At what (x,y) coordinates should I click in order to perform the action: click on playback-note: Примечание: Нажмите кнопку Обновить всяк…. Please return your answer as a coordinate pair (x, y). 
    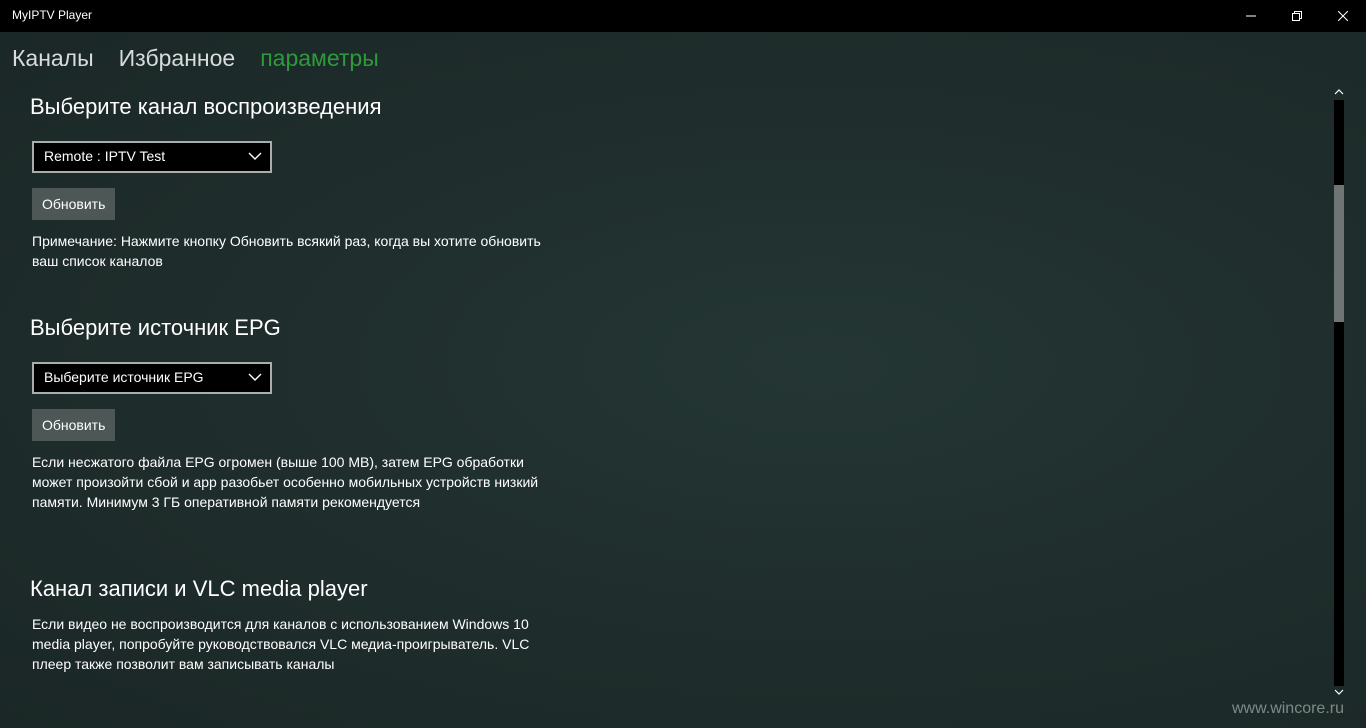
    Looking at the image, I should click on (286, 251).